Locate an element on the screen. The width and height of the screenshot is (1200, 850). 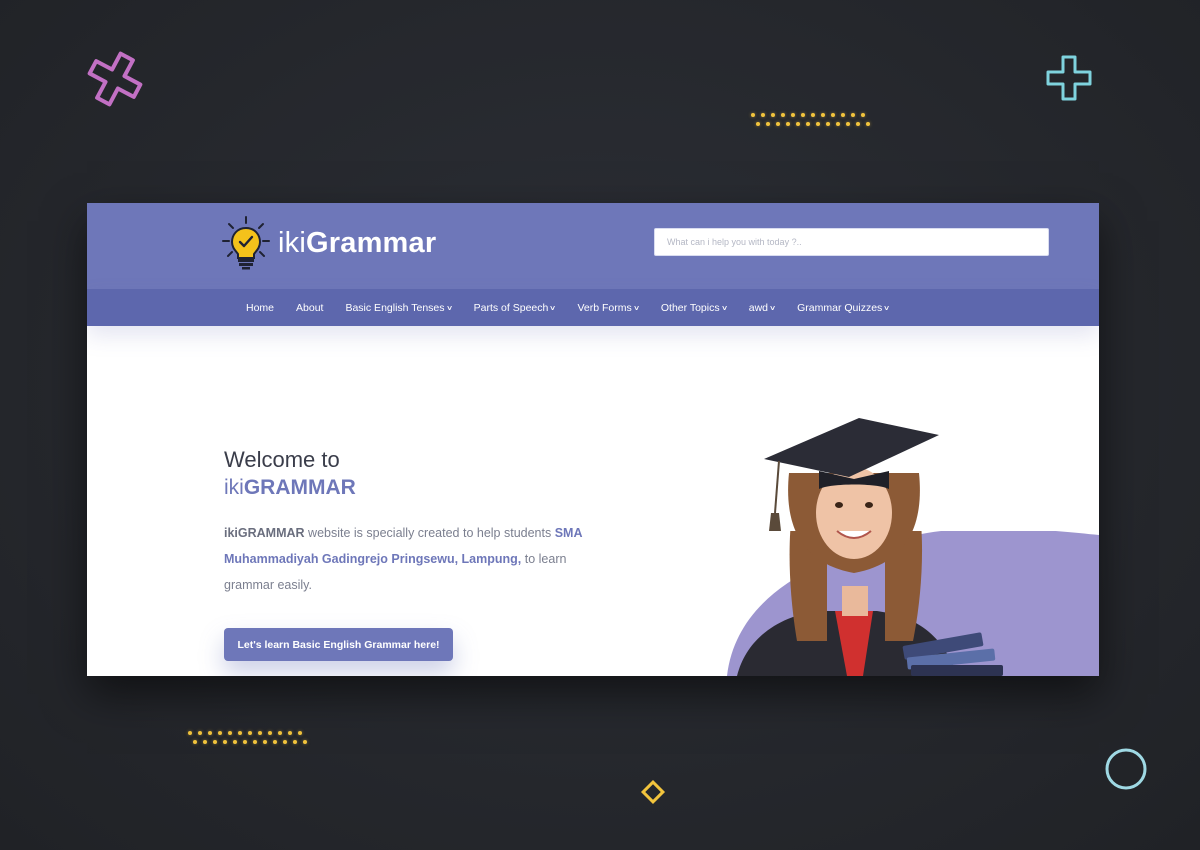
nav-item-home: Home is located at coordinates (260, 308).